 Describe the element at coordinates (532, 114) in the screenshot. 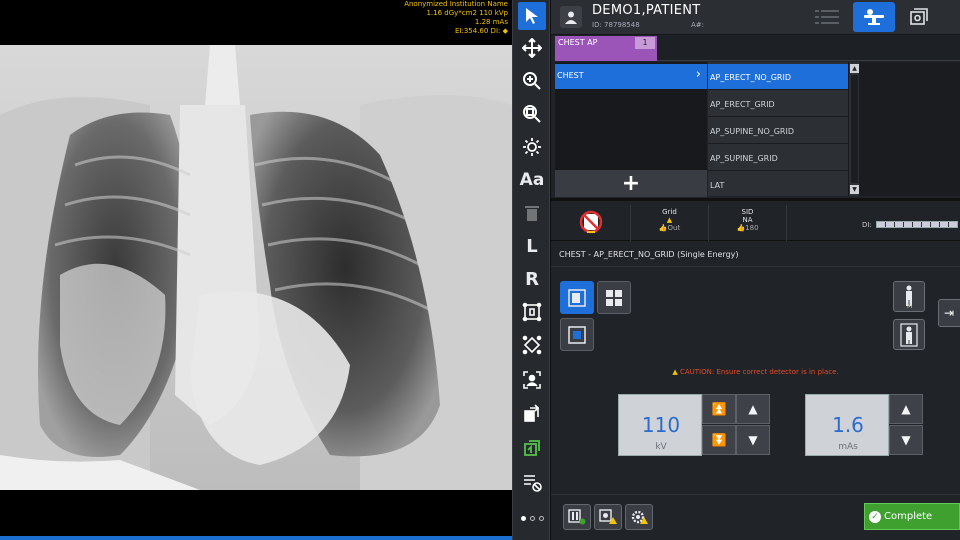

I see `zoom-fit-tool` at that location.